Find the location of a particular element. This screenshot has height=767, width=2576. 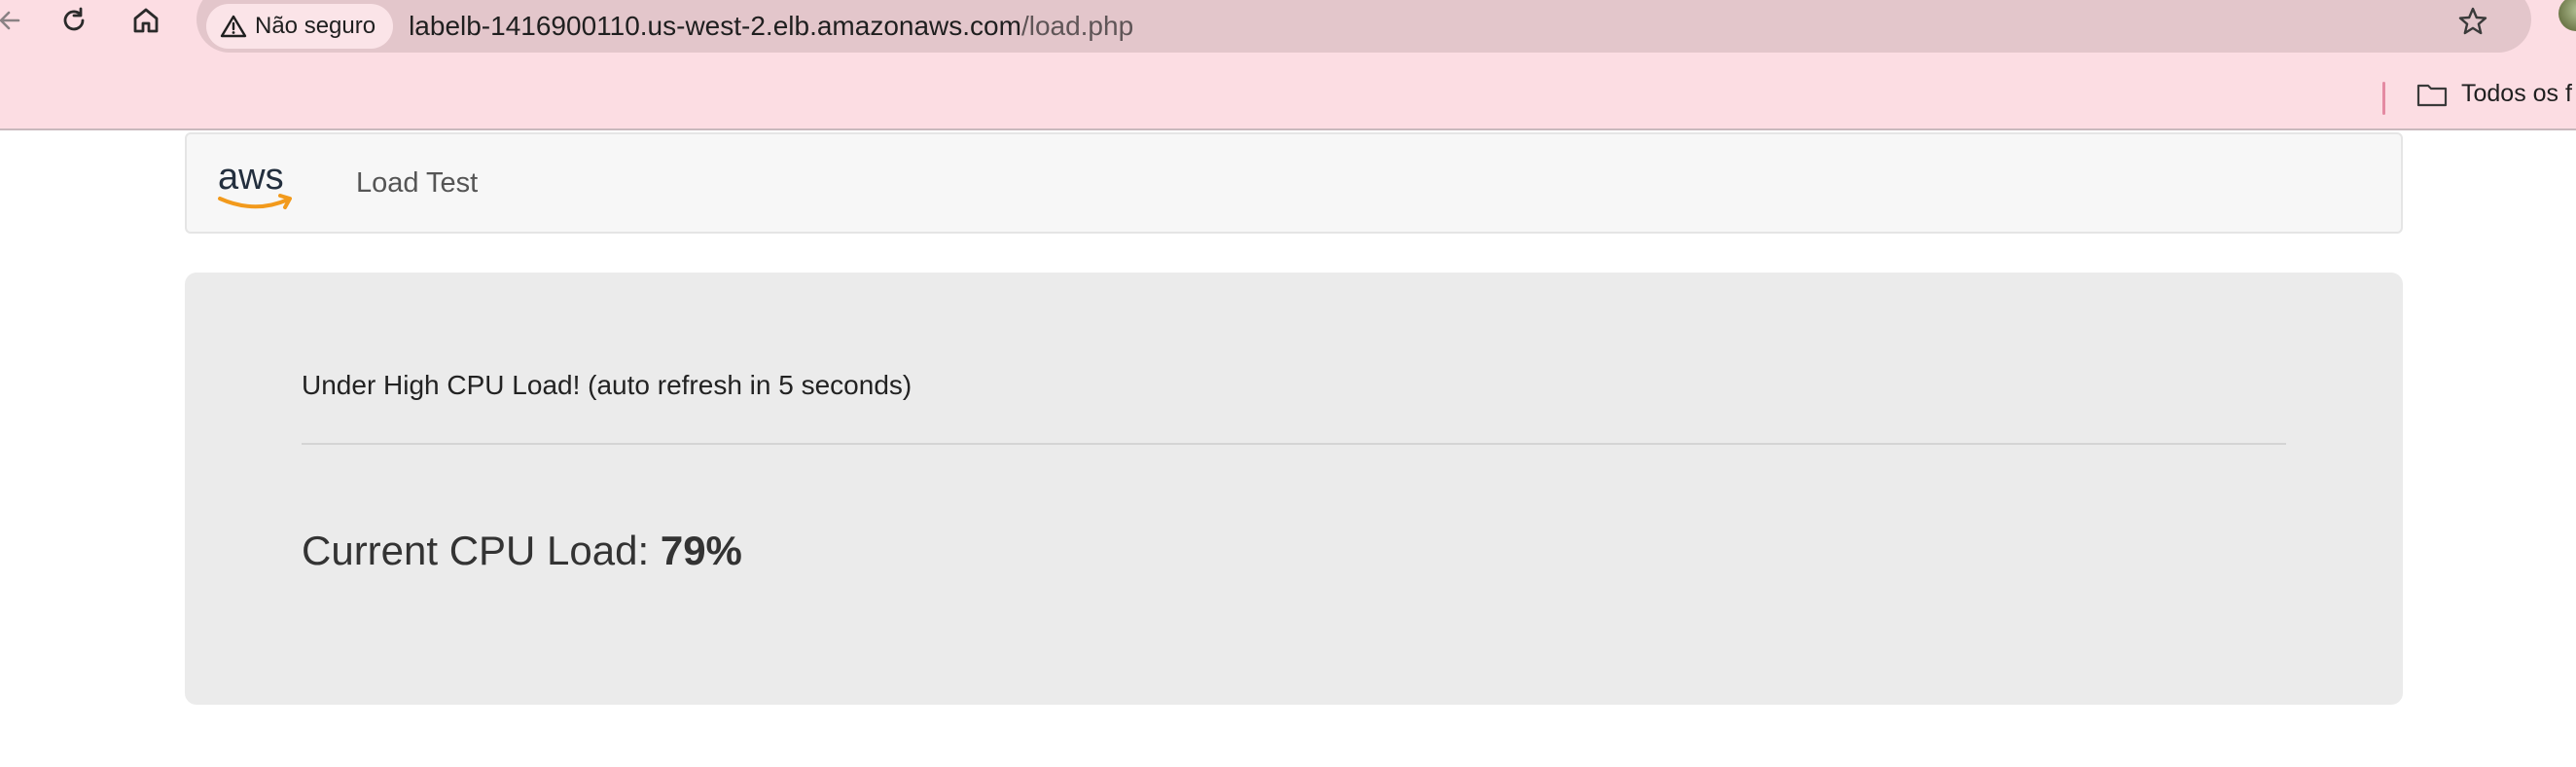

arrow-left-icon is located at coordinates (10, 20).